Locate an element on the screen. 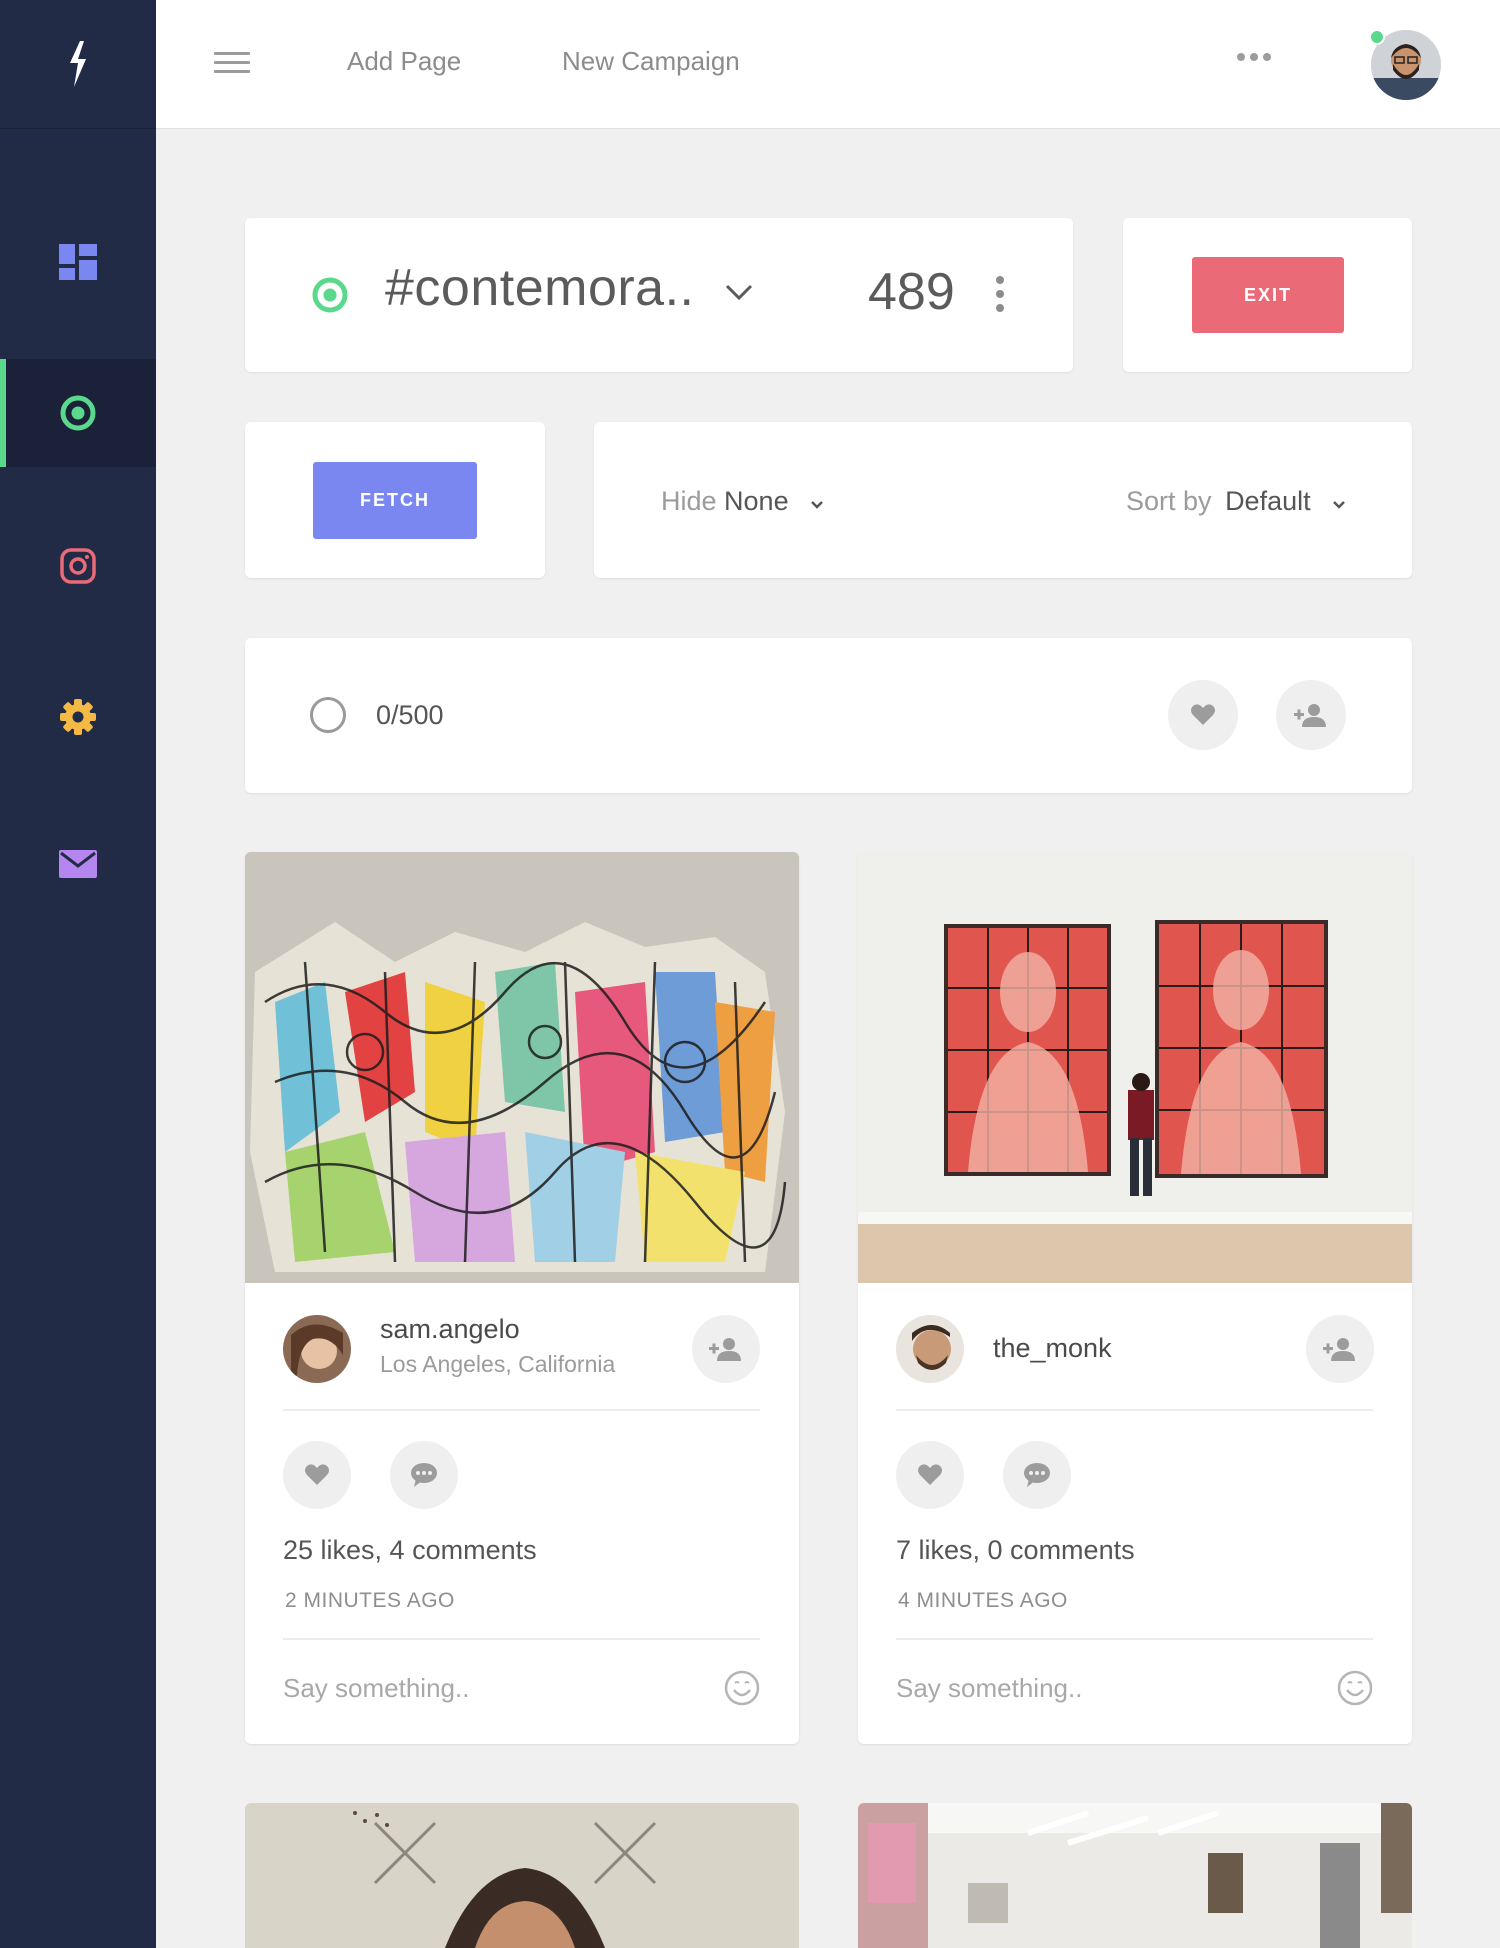 The image size is (1500, 1948). sidebar-item-instagram is located at coordinates (78, 566).